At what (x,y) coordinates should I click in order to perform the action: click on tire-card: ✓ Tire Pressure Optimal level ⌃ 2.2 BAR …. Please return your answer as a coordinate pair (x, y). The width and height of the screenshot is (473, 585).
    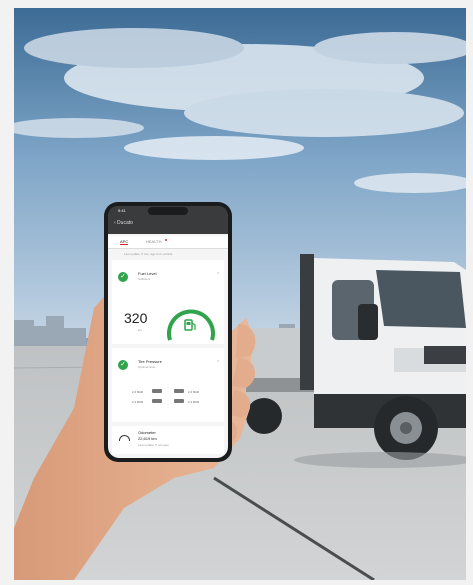
    Looking at the image, I should click on (168, 385).